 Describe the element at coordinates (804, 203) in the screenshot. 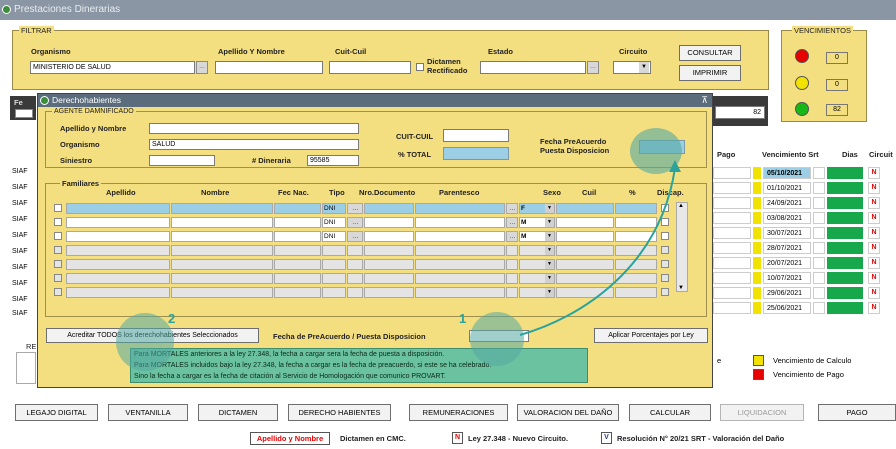

I see `table-row: 24/09/2021 N` at that location.